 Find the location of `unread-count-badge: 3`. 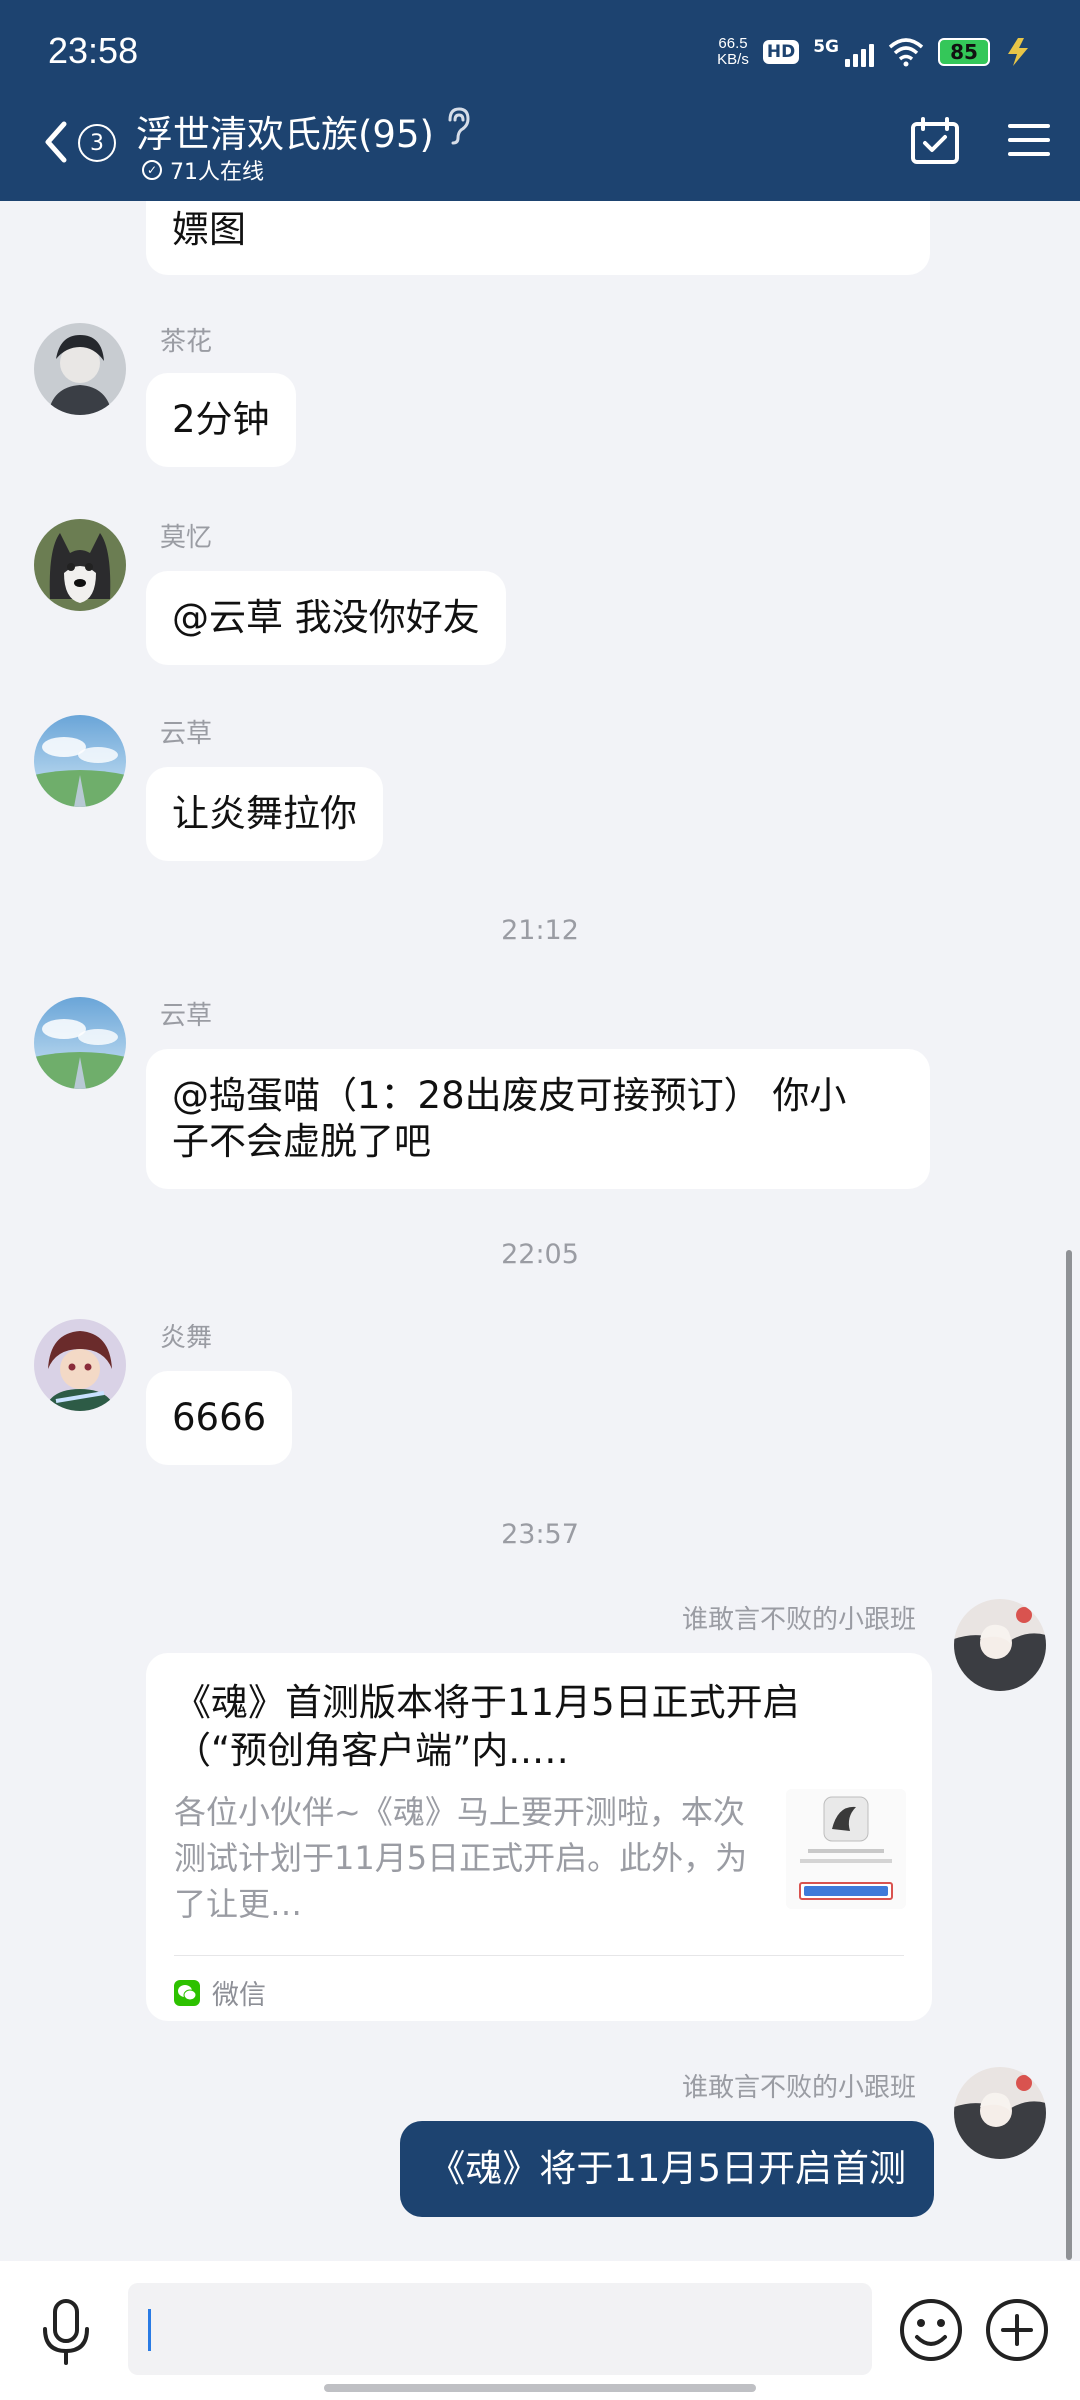

unread-count-badge: 3 is located at coordinates (97, 143).